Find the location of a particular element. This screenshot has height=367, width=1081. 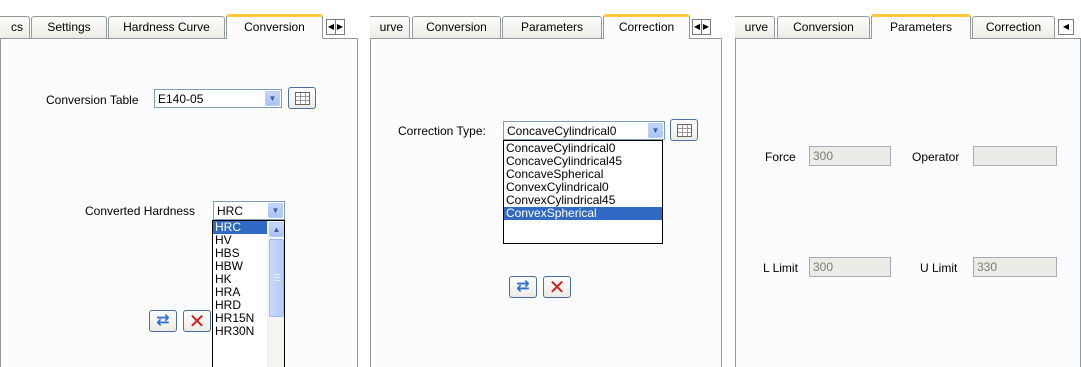

correction-type-select: ConcaveCylindrical0 ▼ is located at coordinates (584, 130).